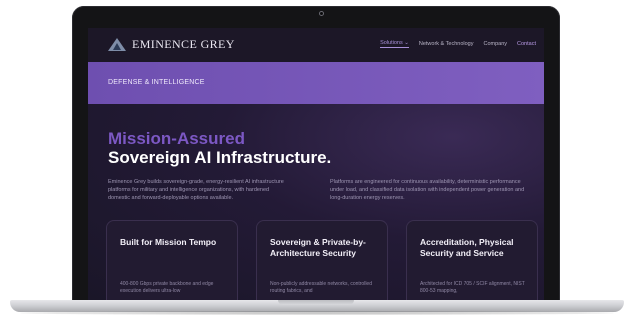  I want to click on webcam-icon, so click(321, 13).